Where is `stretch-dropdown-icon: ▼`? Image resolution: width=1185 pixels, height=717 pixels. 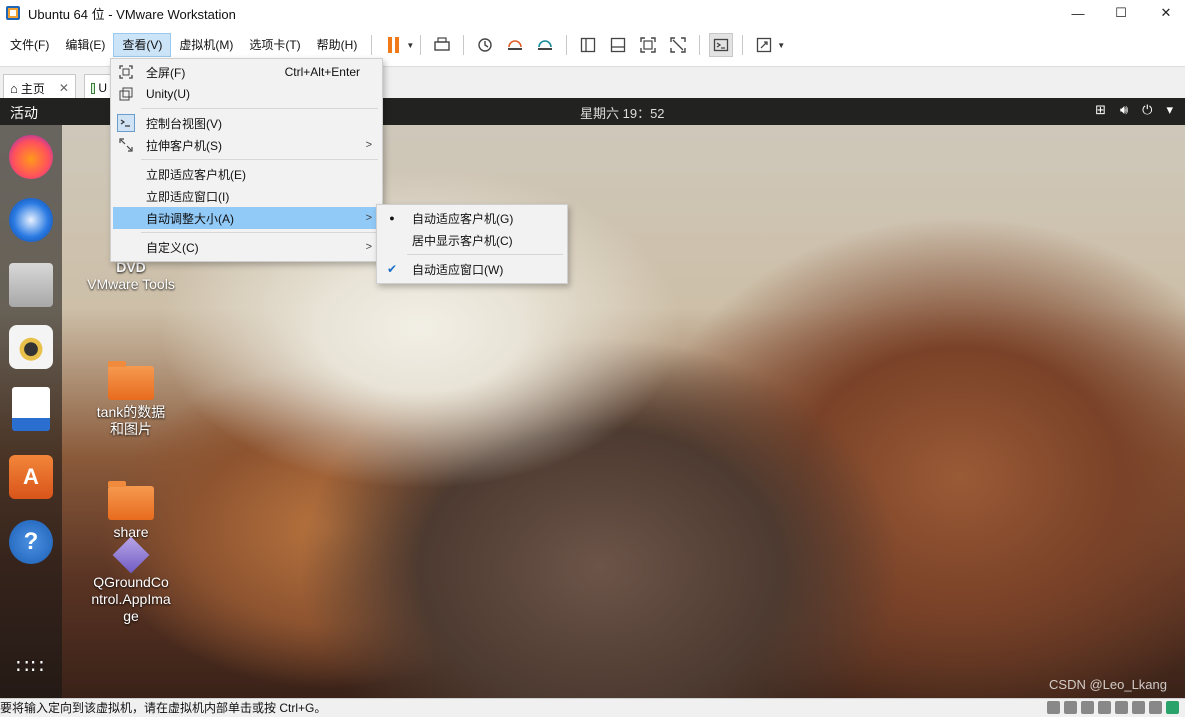
stretch-dropdown-icon: ▼ is located at coordinates (781, 45).